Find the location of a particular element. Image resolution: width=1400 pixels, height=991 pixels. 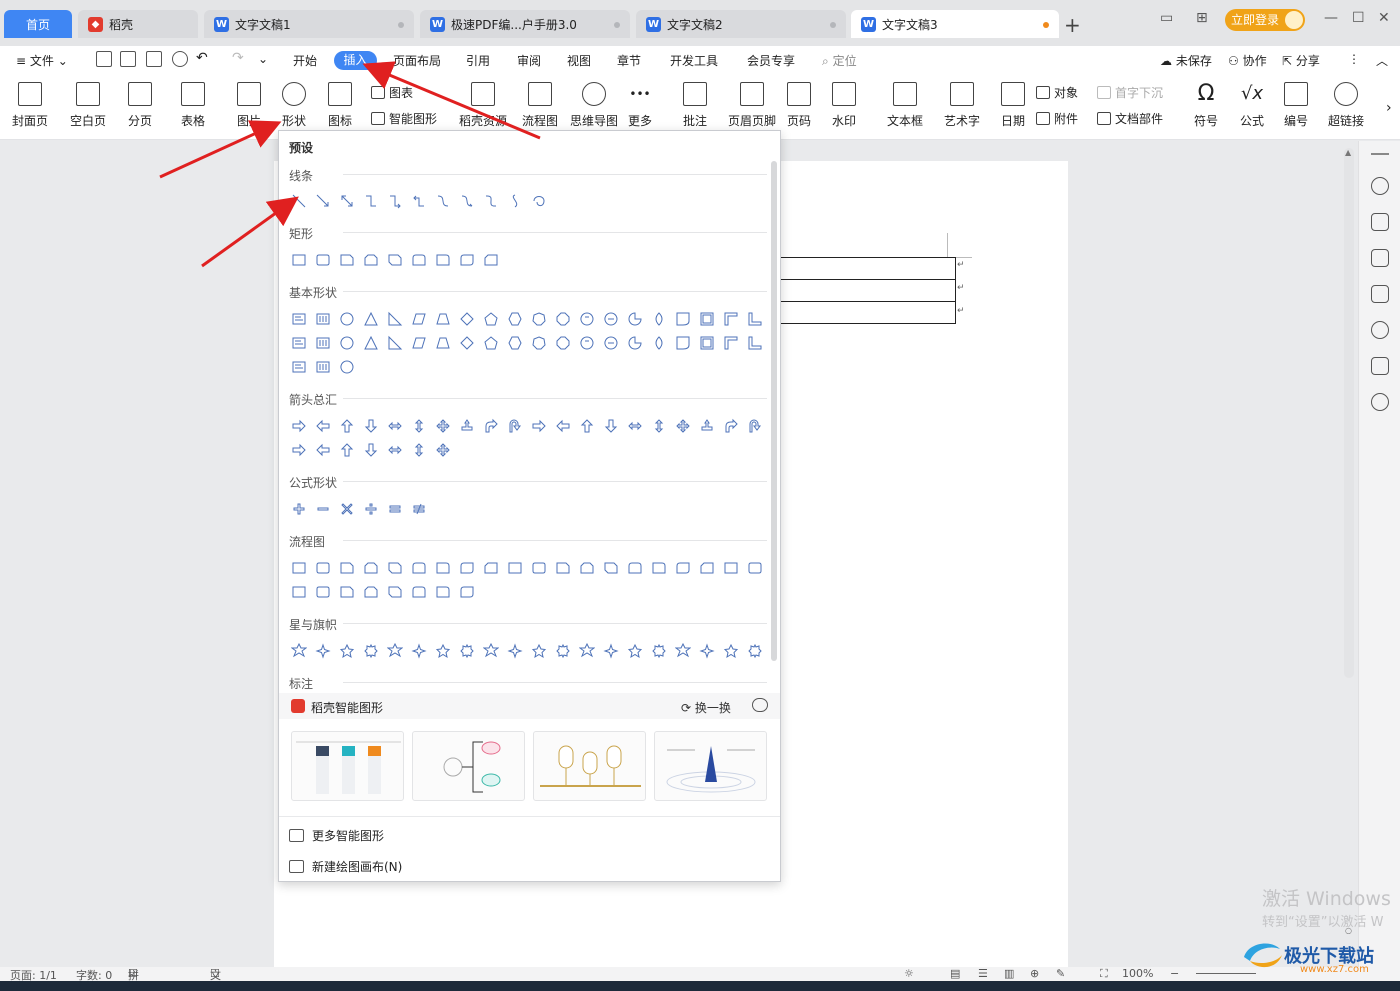

blank-page-button: 空白页 is located at coordinates (88, 105).